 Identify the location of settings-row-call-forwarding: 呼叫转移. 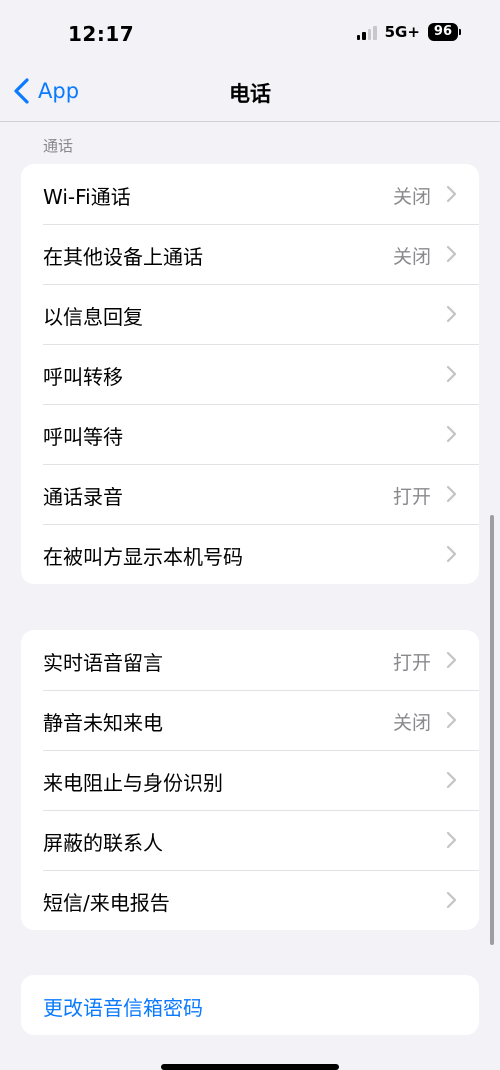
(250, 374).